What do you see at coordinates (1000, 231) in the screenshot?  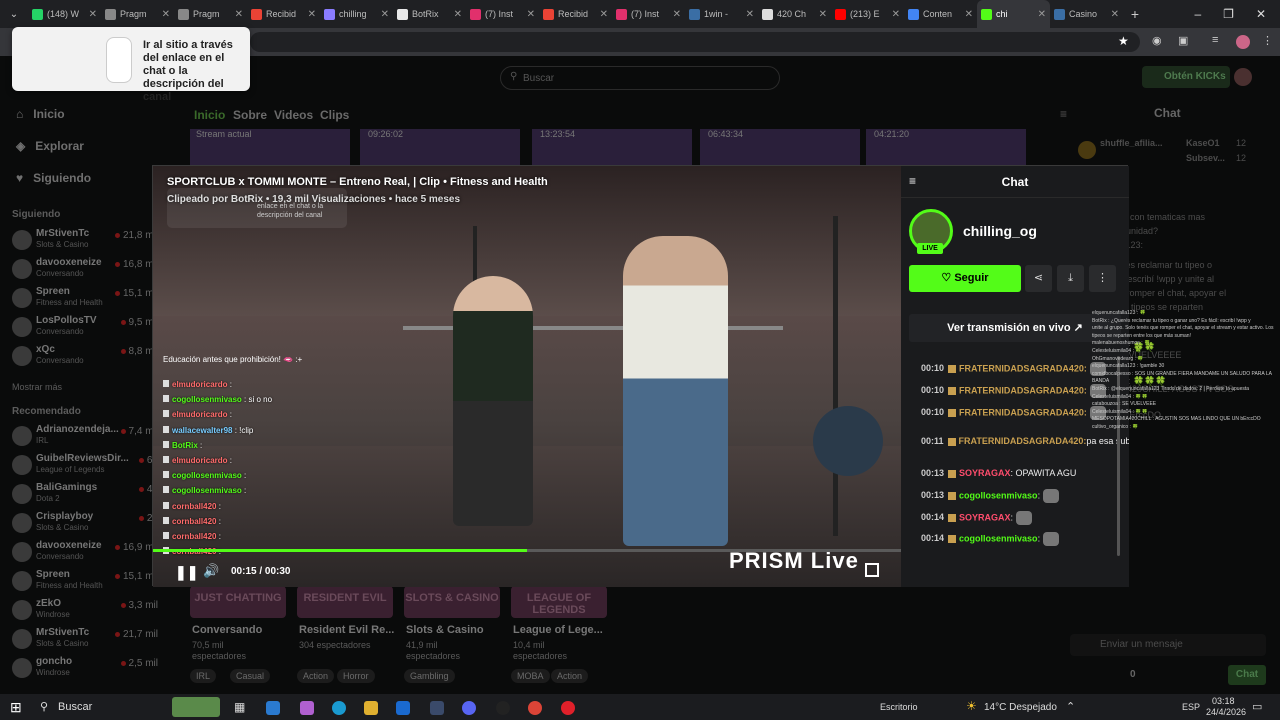 I see `channel-name: chilling_og` at bounding box center [1000, 231].